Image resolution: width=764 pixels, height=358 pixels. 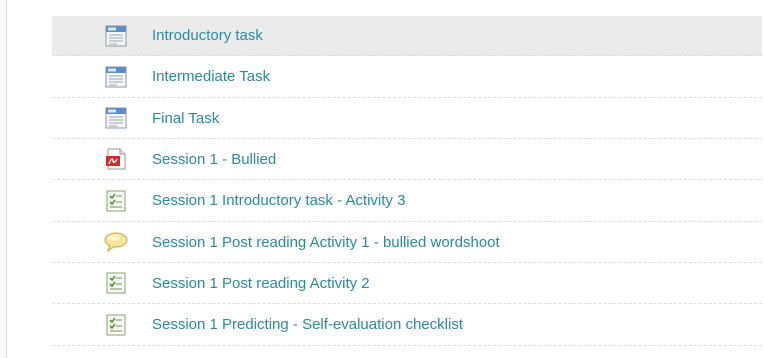 I want to click on list-item: Final Task, so click(x=407, y=118).